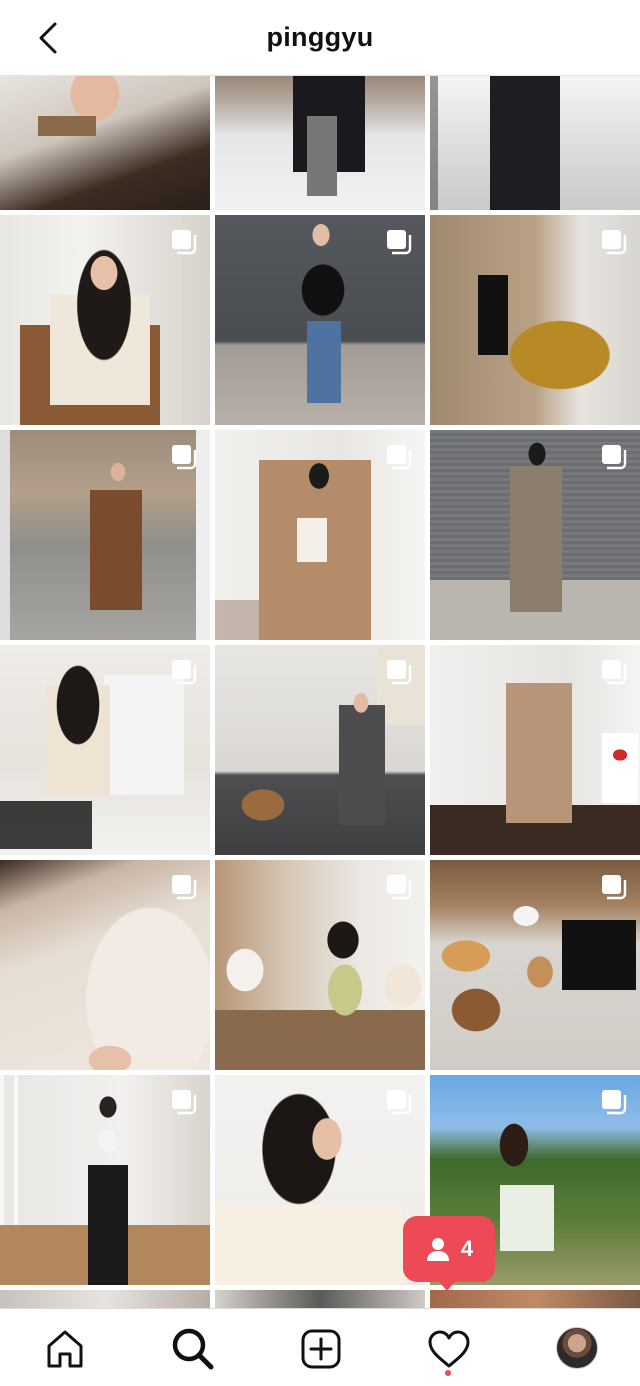 The width and height of the screenshot is (640, 1386). I want to click on back-button, so click(48, 38).